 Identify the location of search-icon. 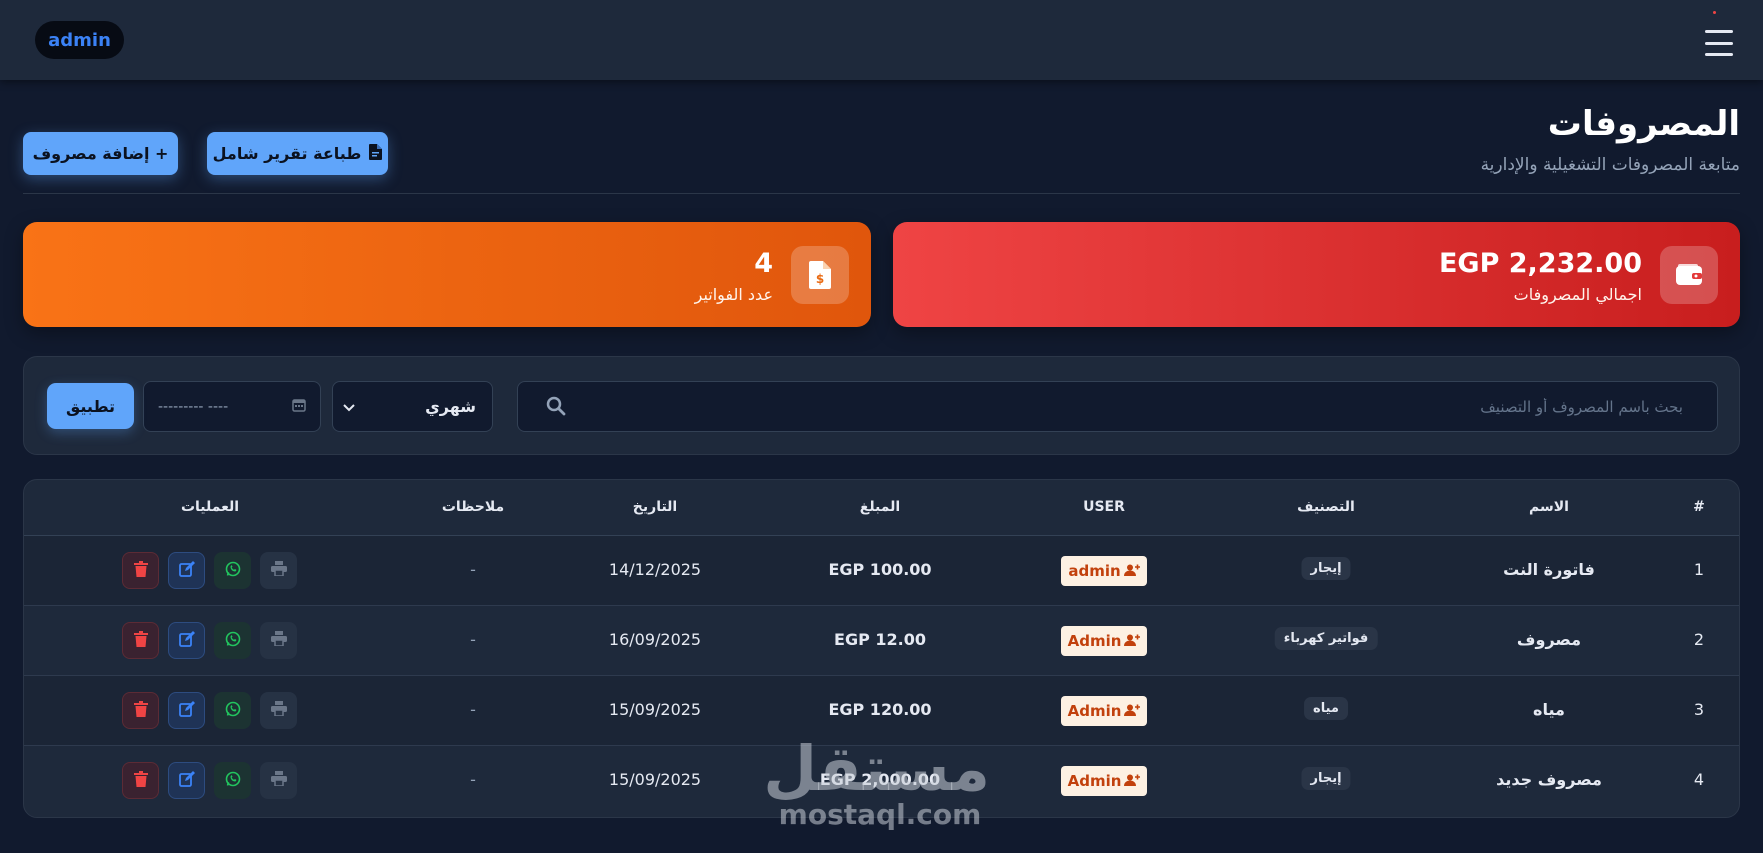
(556, 408).